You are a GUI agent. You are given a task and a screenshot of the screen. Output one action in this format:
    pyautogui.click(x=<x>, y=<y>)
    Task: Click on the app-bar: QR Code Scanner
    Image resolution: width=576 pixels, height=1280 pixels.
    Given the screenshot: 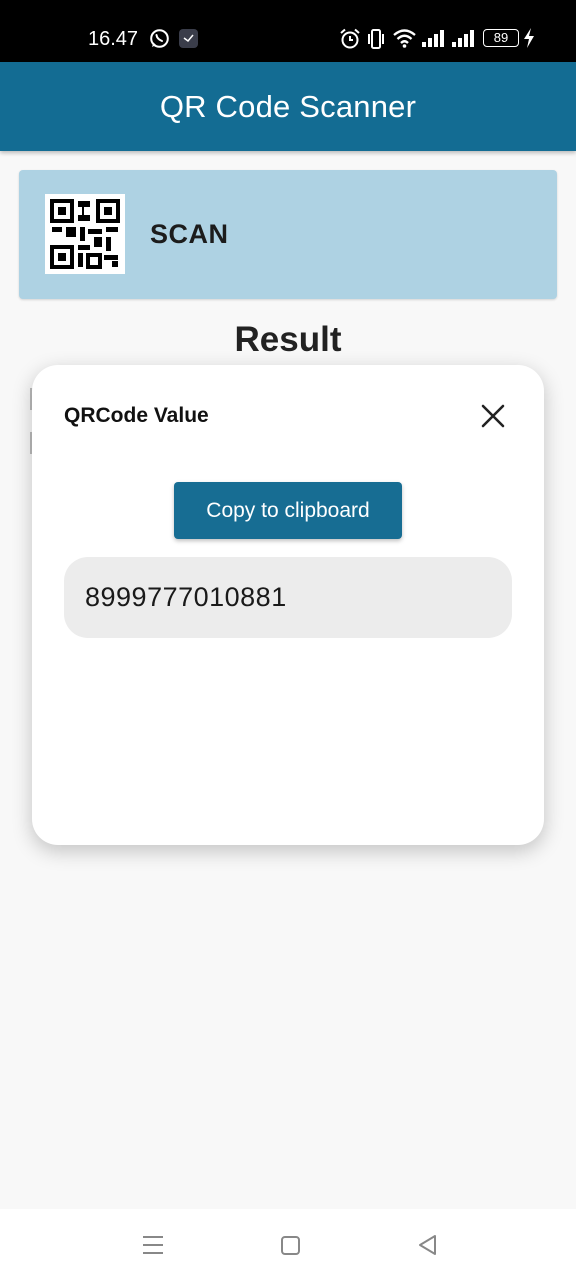 What is the action you would take?
    pyautogui.click(x=288, y=106)
    